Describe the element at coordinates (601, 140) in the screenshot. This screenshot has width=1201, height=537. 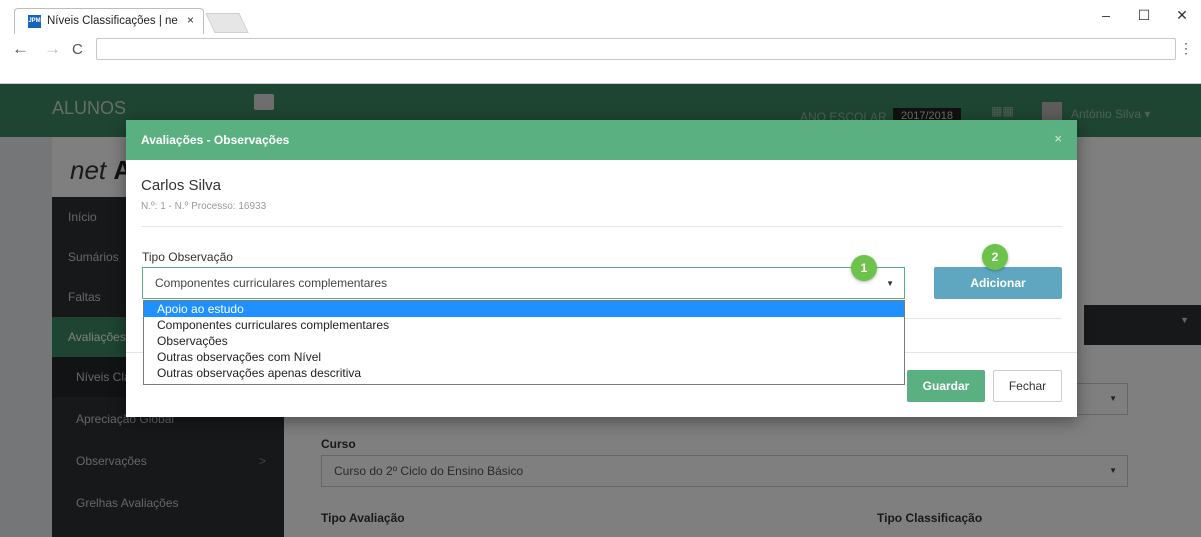
I see `modal-header: Avaliações - Observações ×` at that location.